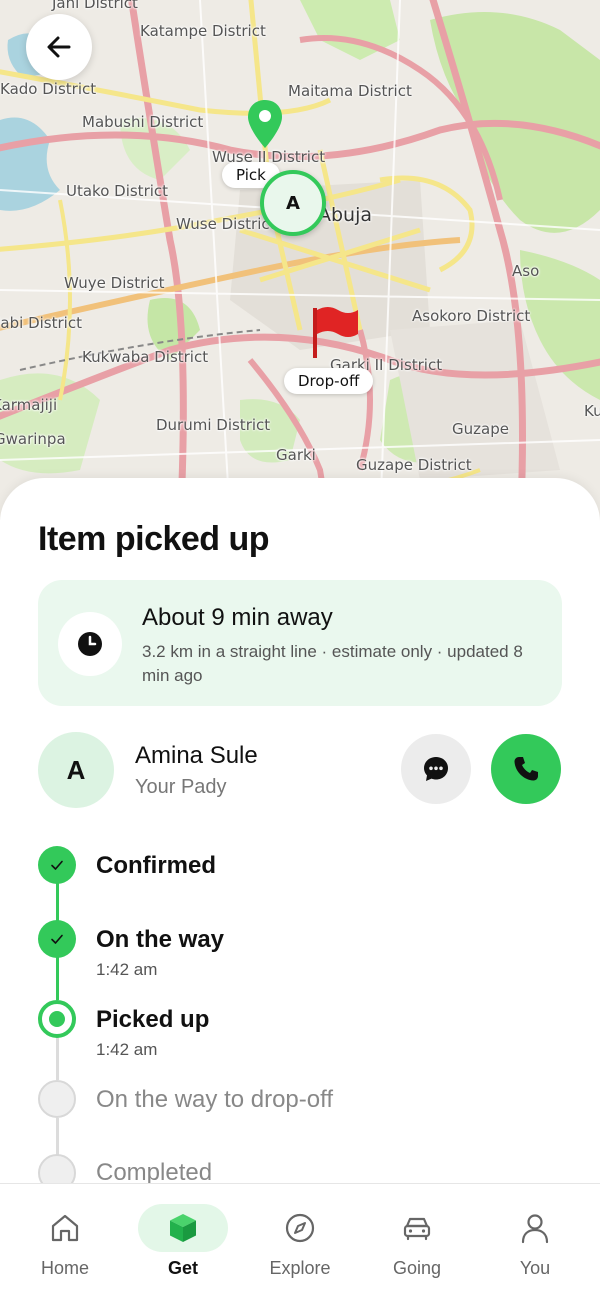 This screenshot has height=1299, width=600. I want to click on call-button, so click(526, 769).